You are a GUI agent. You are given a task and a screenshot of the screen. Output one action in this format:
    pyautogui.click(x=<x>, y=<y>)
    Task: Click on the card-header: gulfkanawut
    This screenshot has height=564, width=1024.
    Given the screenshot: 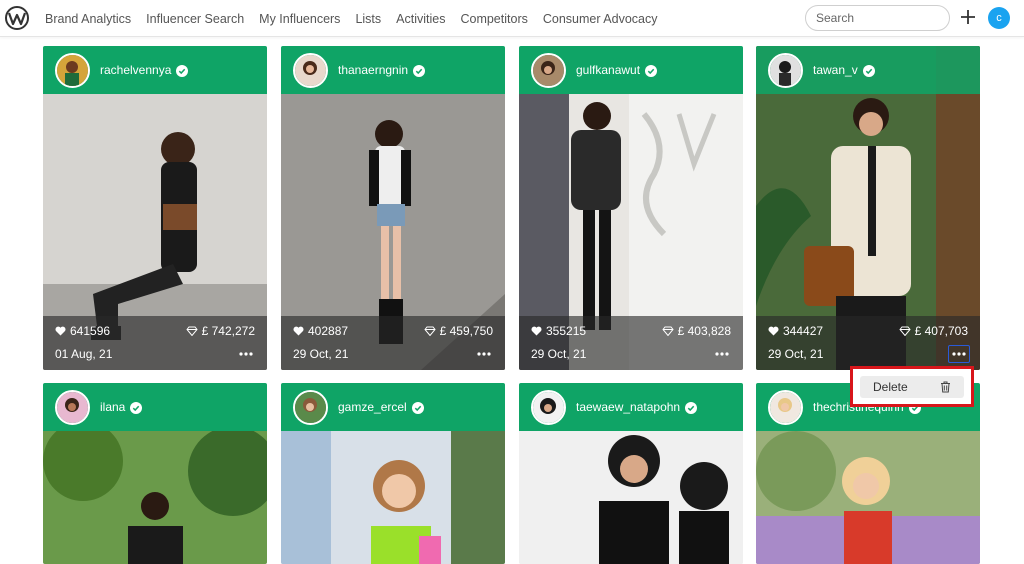 What is the action you would take?
    pyautogui.click(x=631, y=70)
    